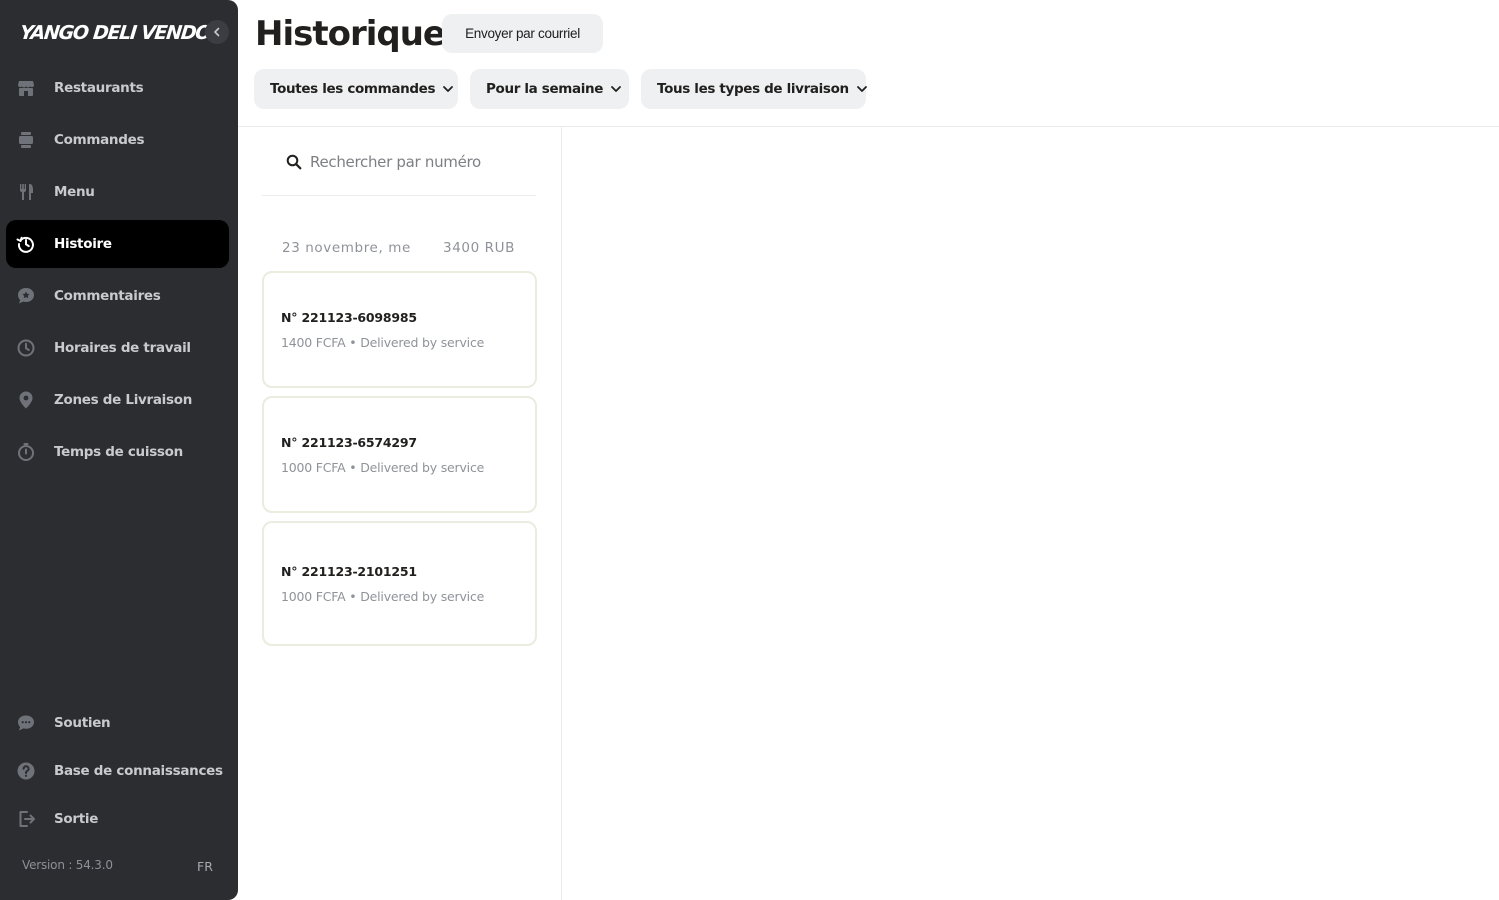  I want to click on sidebar-item-label: Temps de cuisson, so click(118, 452).